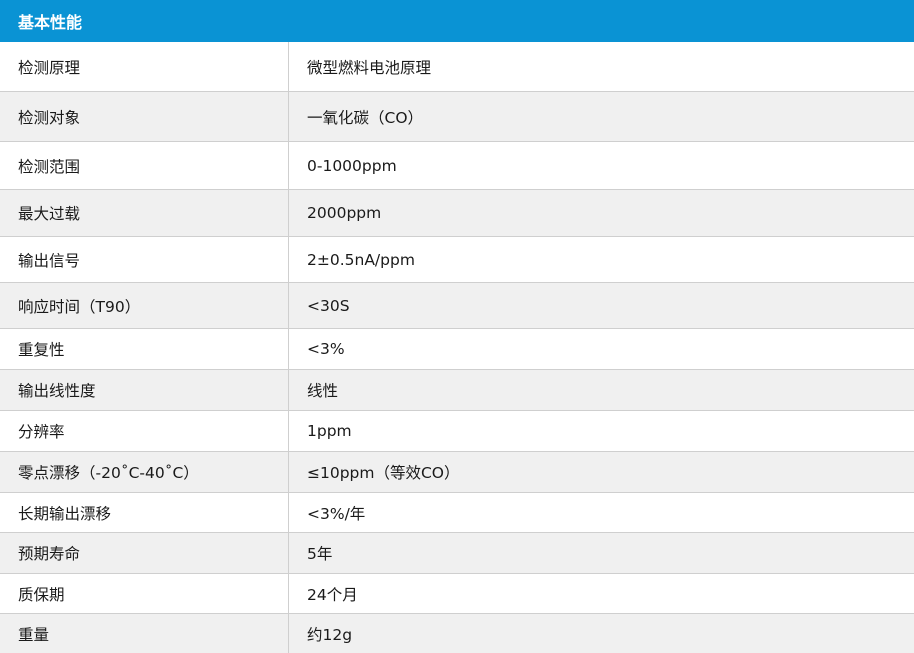 The image size is (914, 653). What do you see at coordinates (144, 512) in the screenshot?
I see `row-label: 长期输出漂移` at bounding box center [144, 512].